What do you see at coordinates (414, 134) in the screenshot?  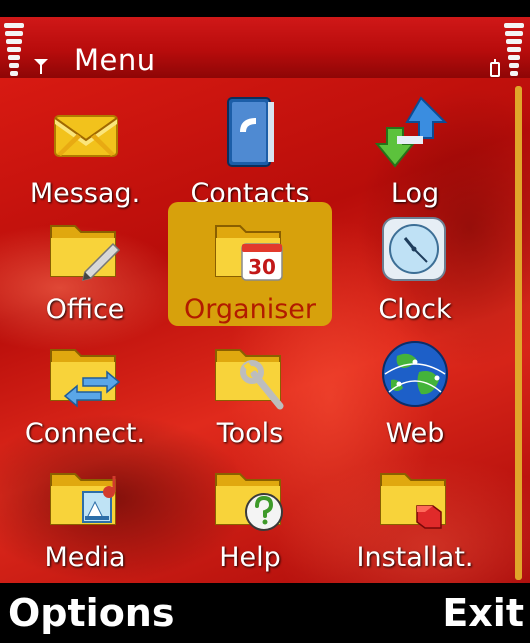 I see `log-arrows-icon` at bounding box center [414, 134].